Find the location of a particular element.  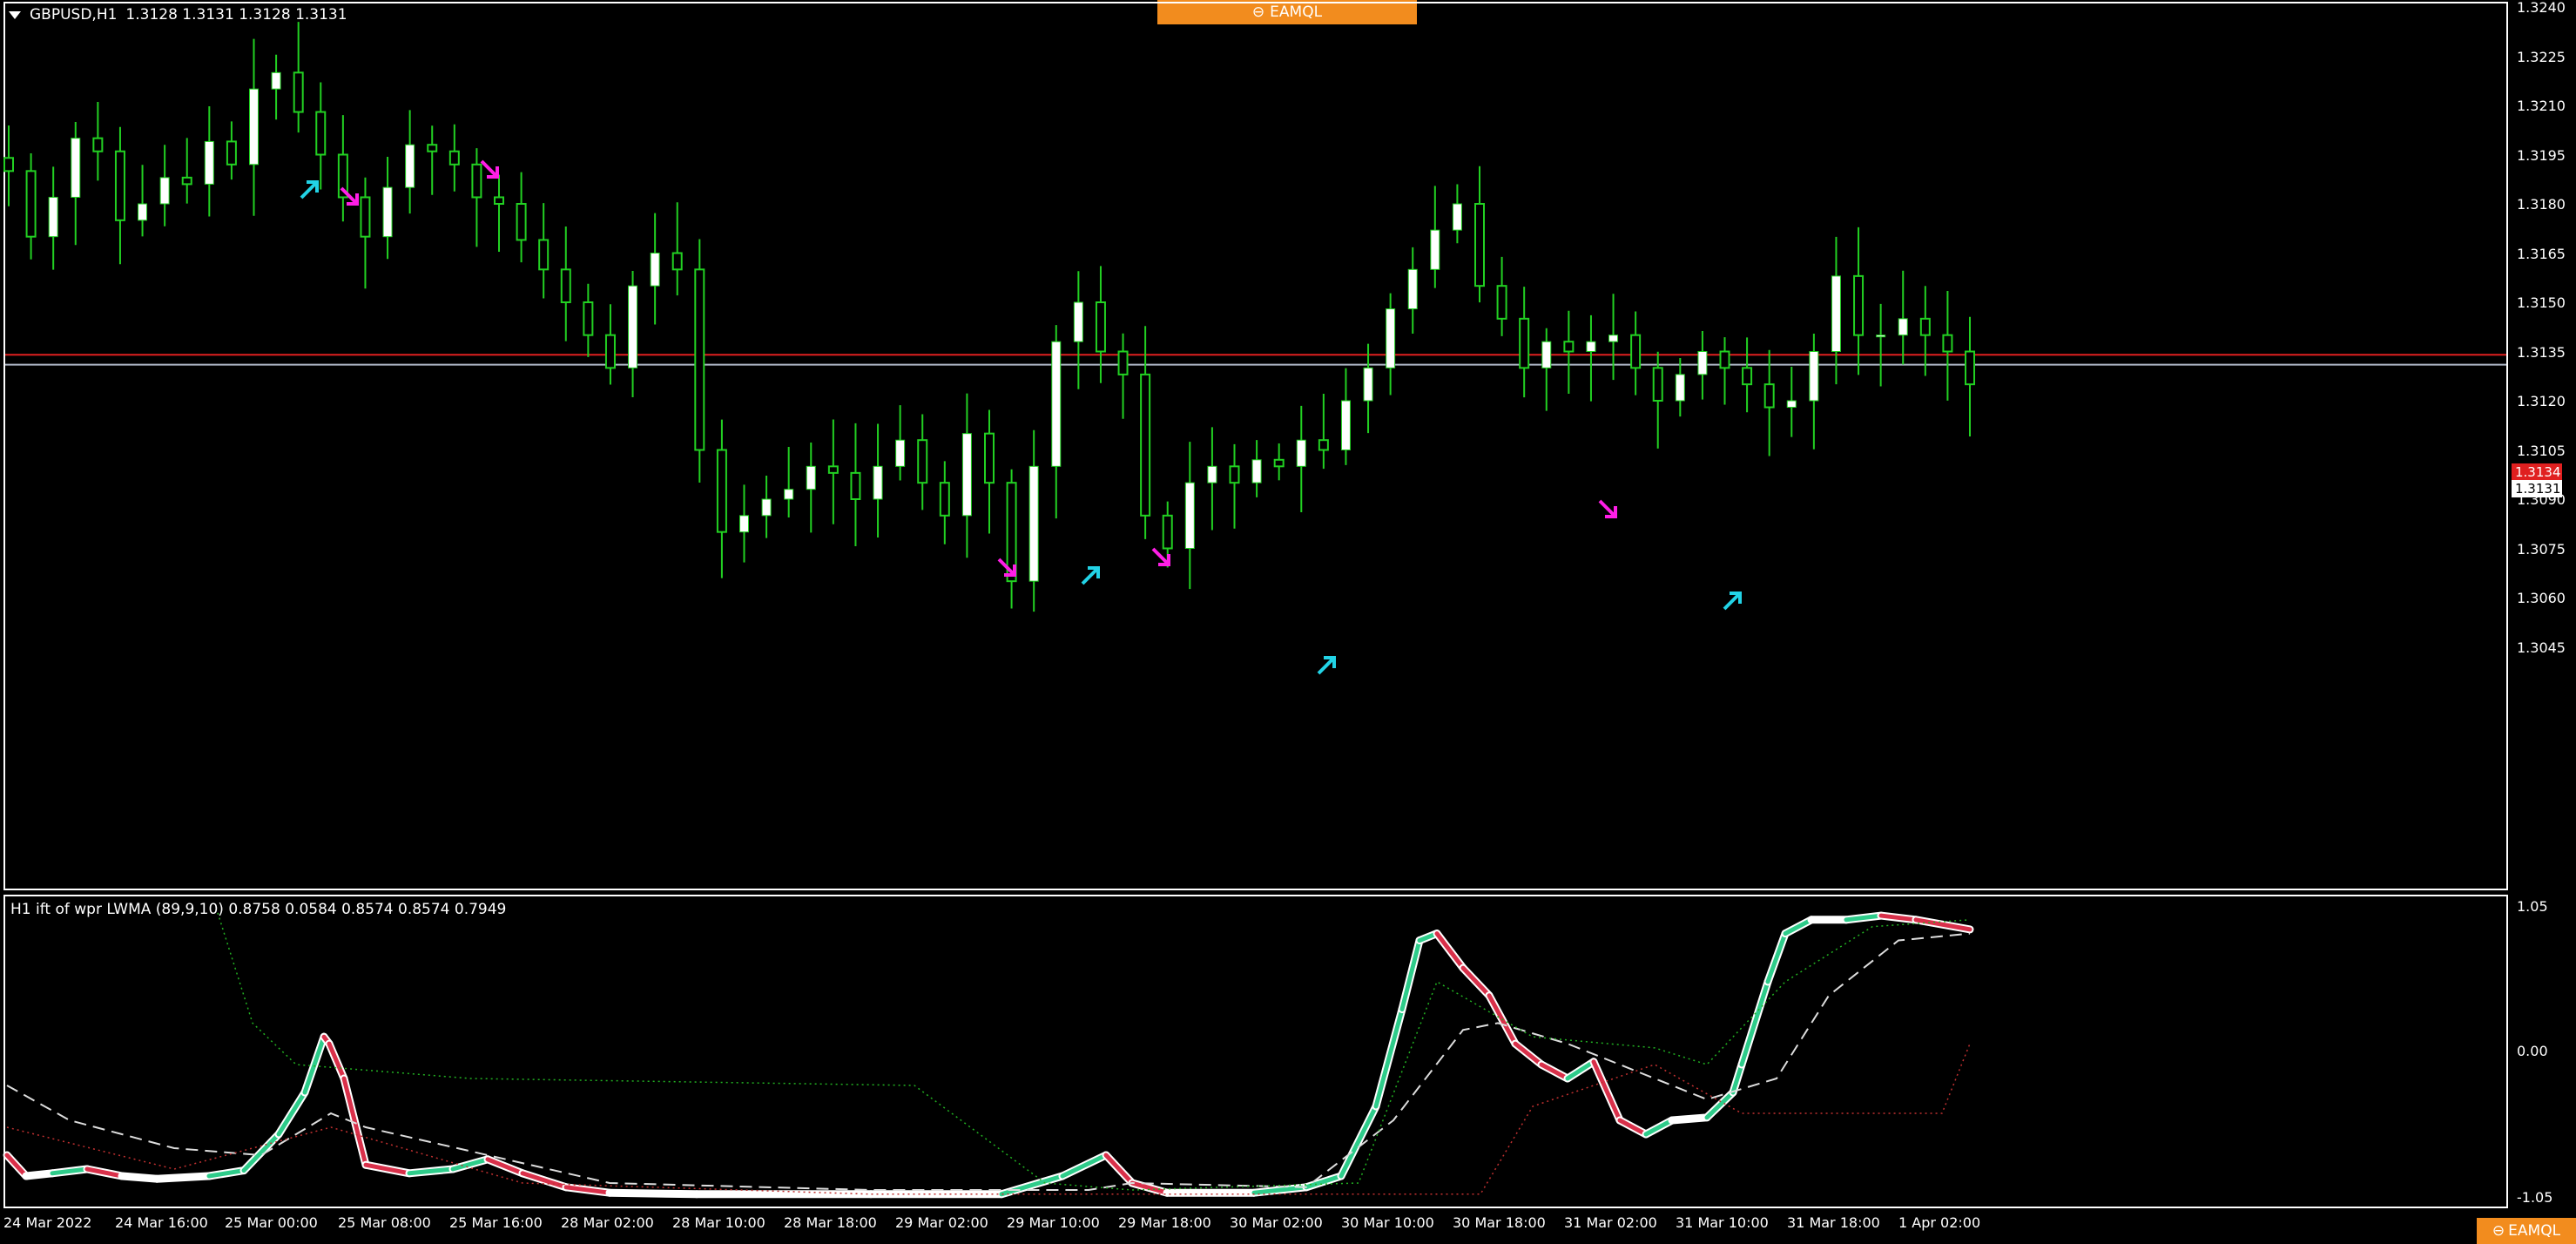

price-tick-label: 1.3195 is located at coordinates (2542, 155).